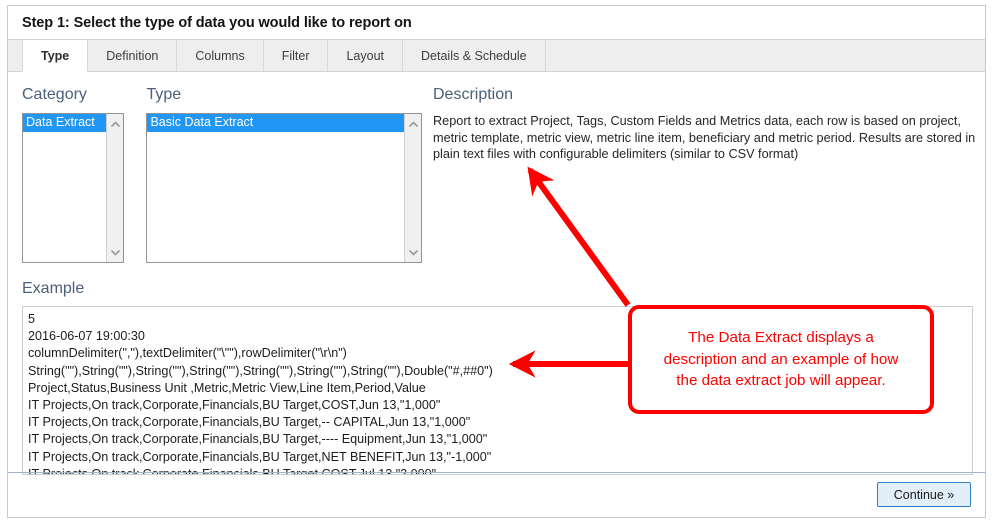 The width and height of the screenshot is (994, 530). I want to click on category-option-data-extract: Data Extract, so click(64, 123).